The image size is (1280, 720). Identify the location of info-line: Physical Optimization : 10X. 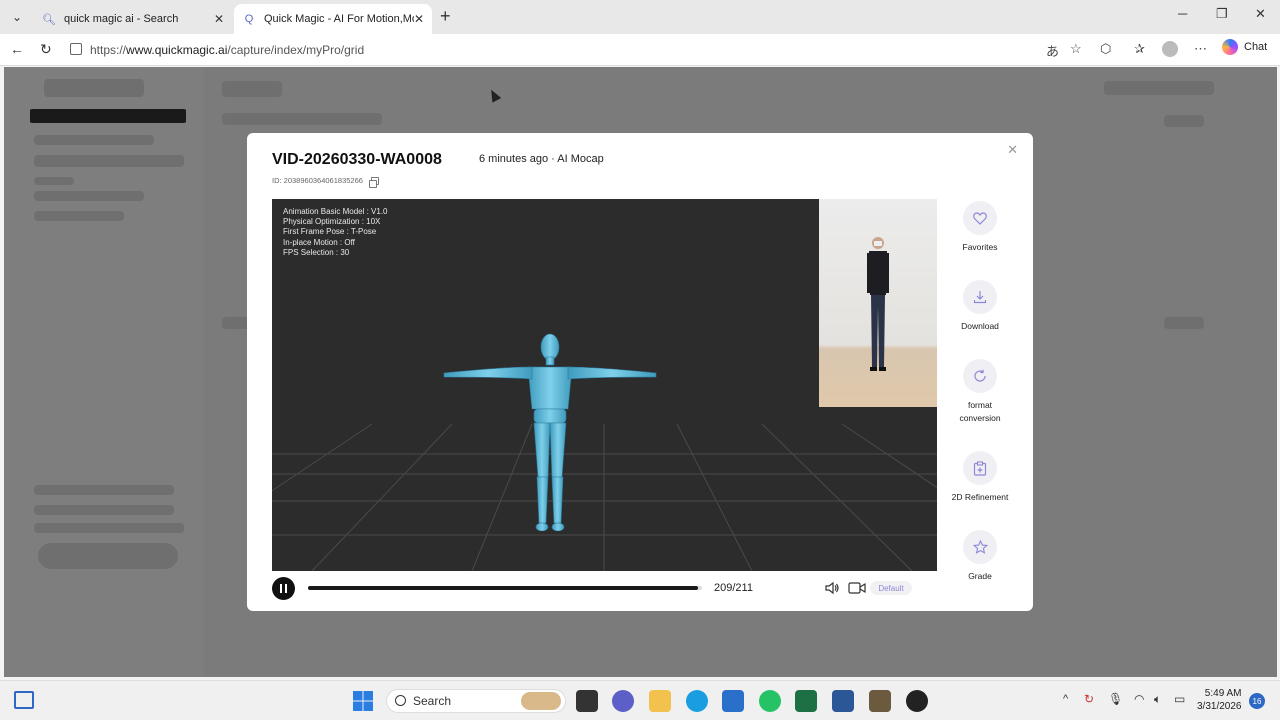
(332, 222).